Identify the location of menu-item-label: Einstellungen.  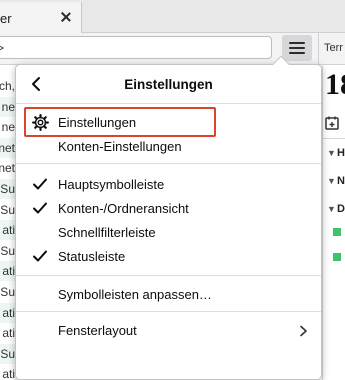
(97, 122).